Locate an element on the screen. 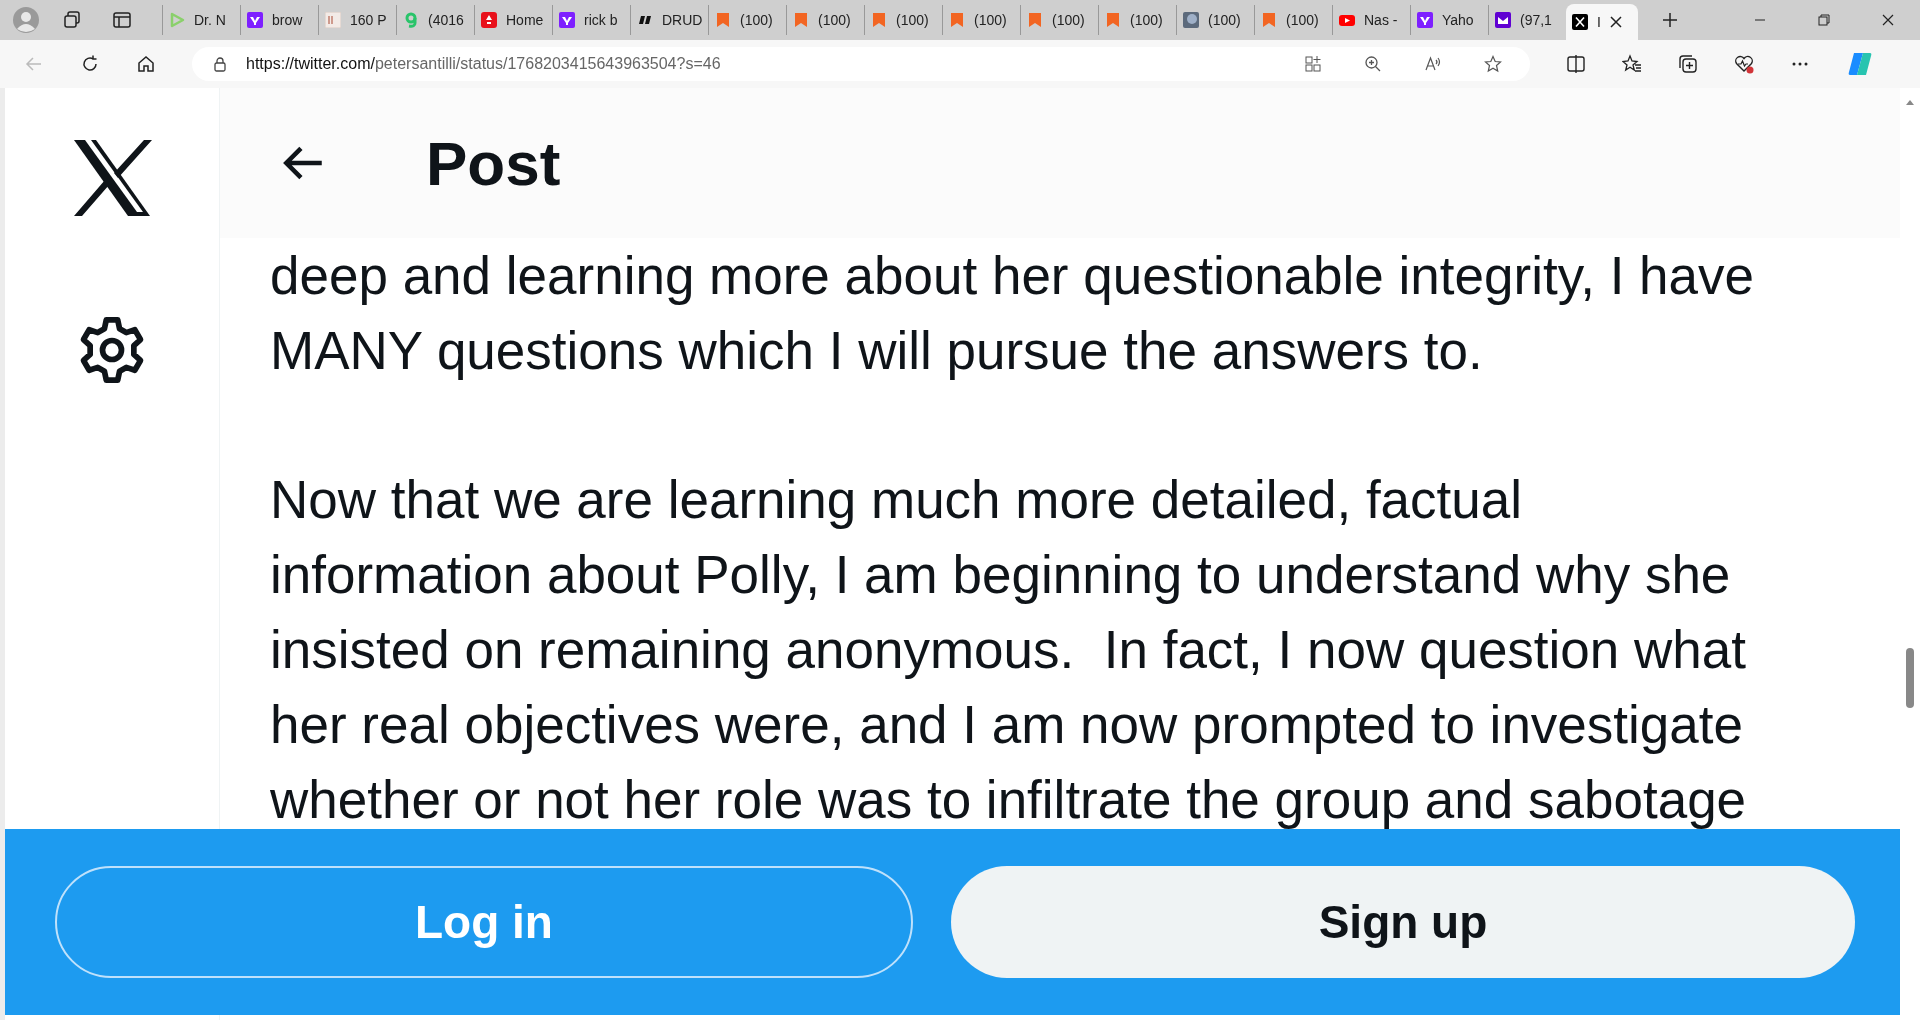 Image resolution: width=1920 pixels, height=1020 pixels. restore-icon is located at coordinates (1824, 20).